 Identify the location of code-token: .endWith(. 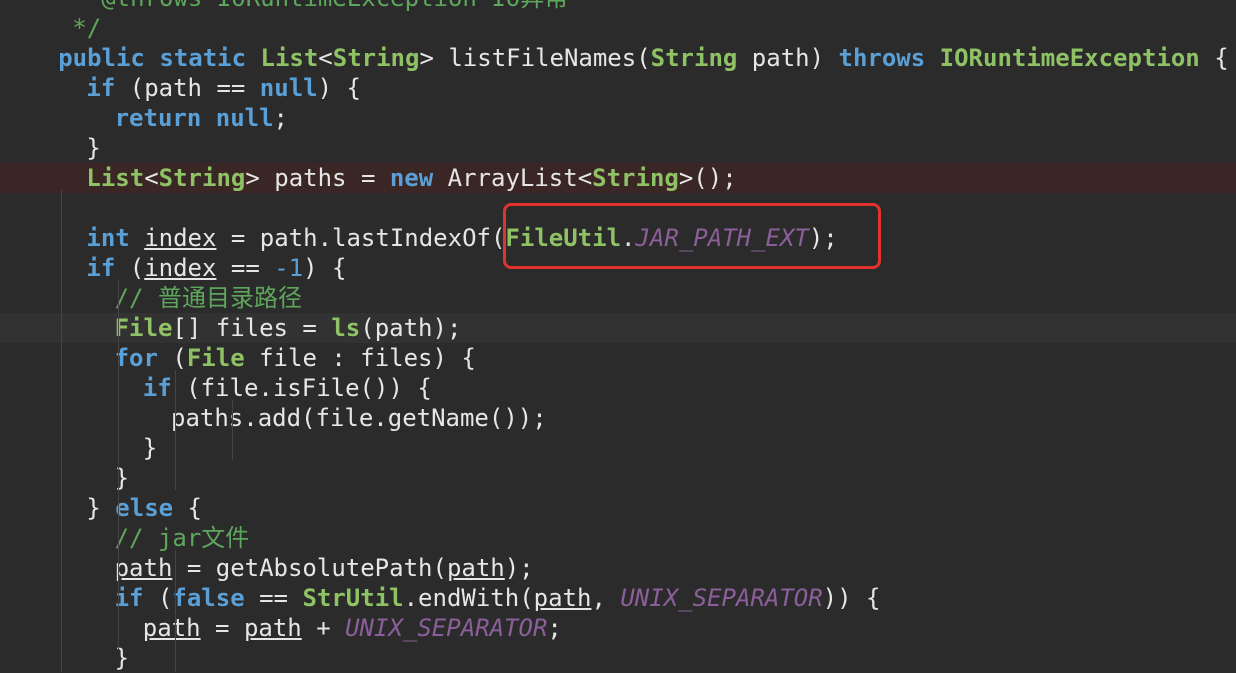
(468, 598).